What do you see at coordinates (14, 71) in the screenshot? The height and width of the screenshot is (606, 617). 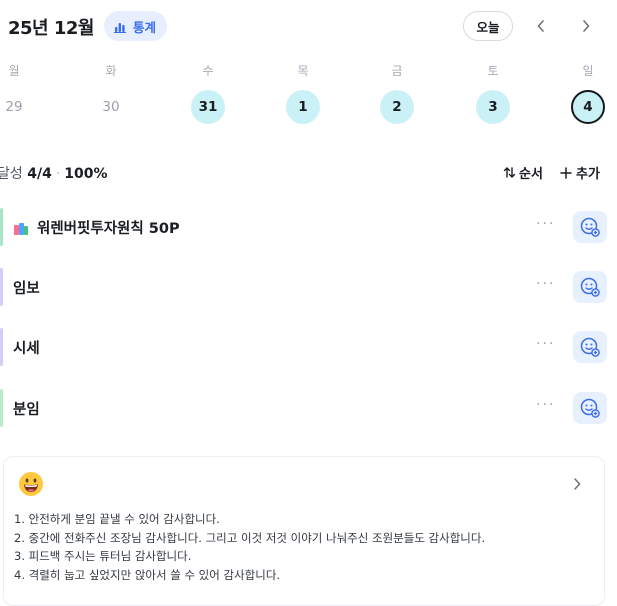 I see `weekday-label: 월` at bounding box center [14, 71].